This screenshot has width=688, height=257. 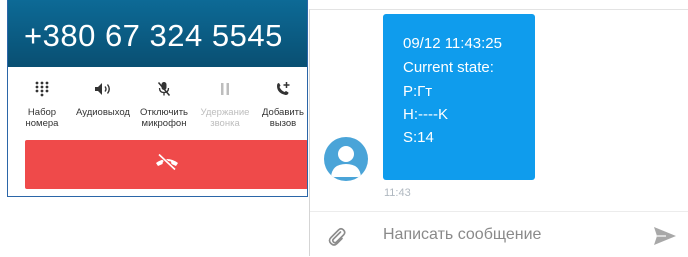 I want to click on message-line: Current state:, so click(x=448, y=67).